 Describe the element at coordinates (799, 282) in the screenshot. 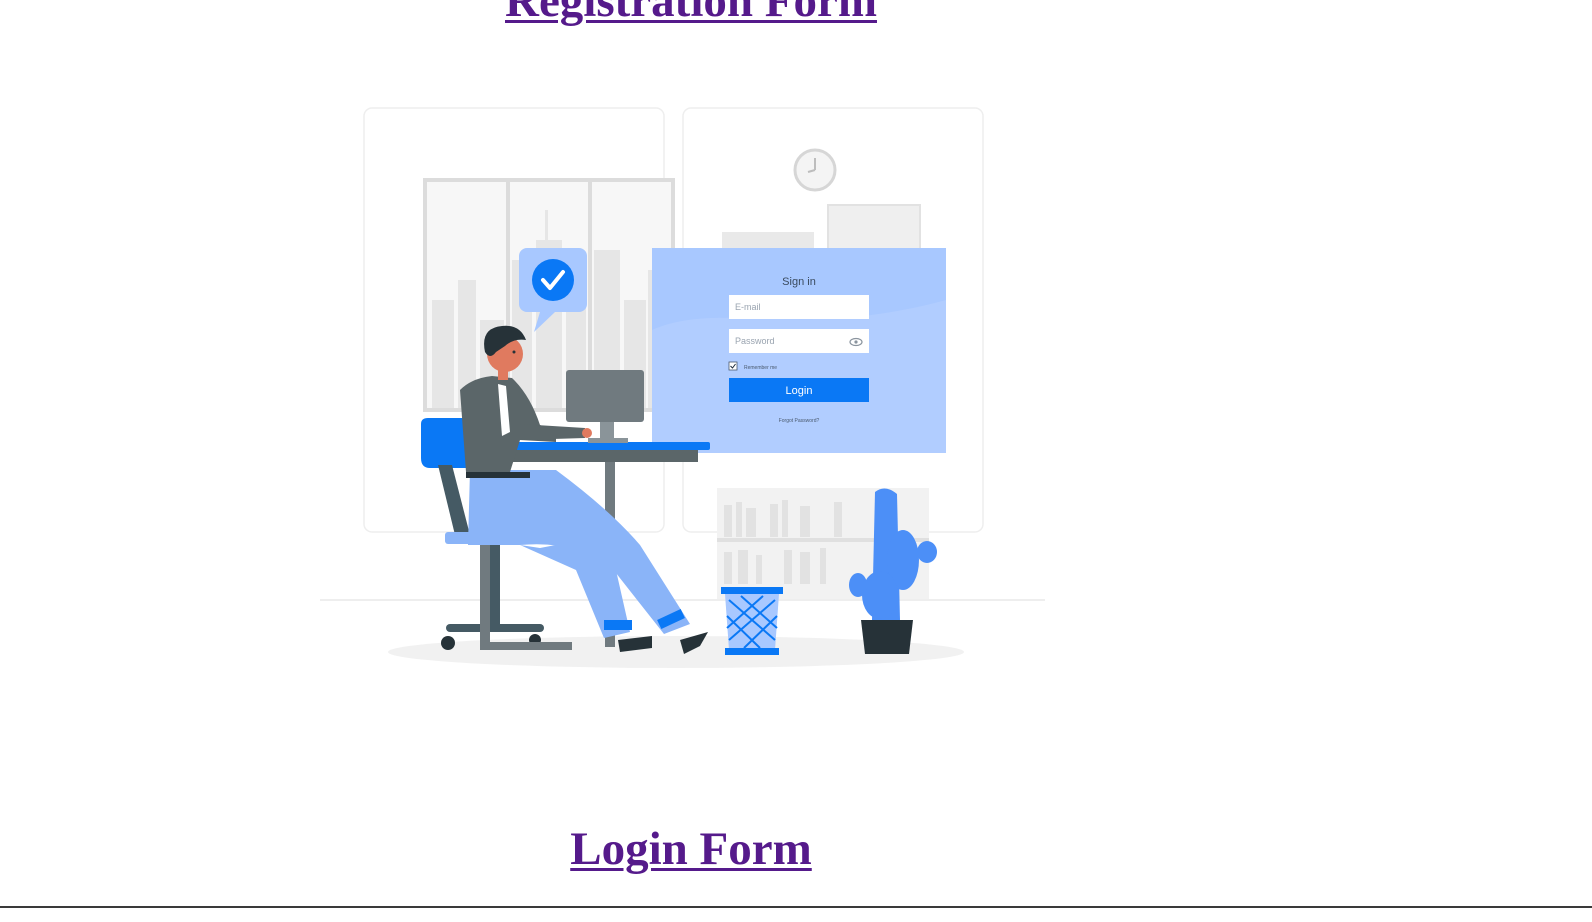

I see `signin-title: Sign in` at that location.